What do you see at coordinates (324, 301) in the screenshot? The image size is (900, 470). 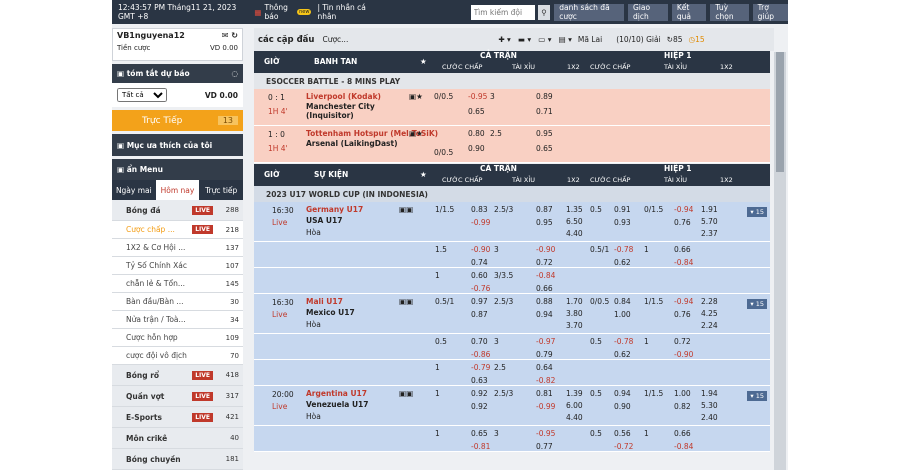 I see `home-team: Mali U17` at bounding box center [324, 301].